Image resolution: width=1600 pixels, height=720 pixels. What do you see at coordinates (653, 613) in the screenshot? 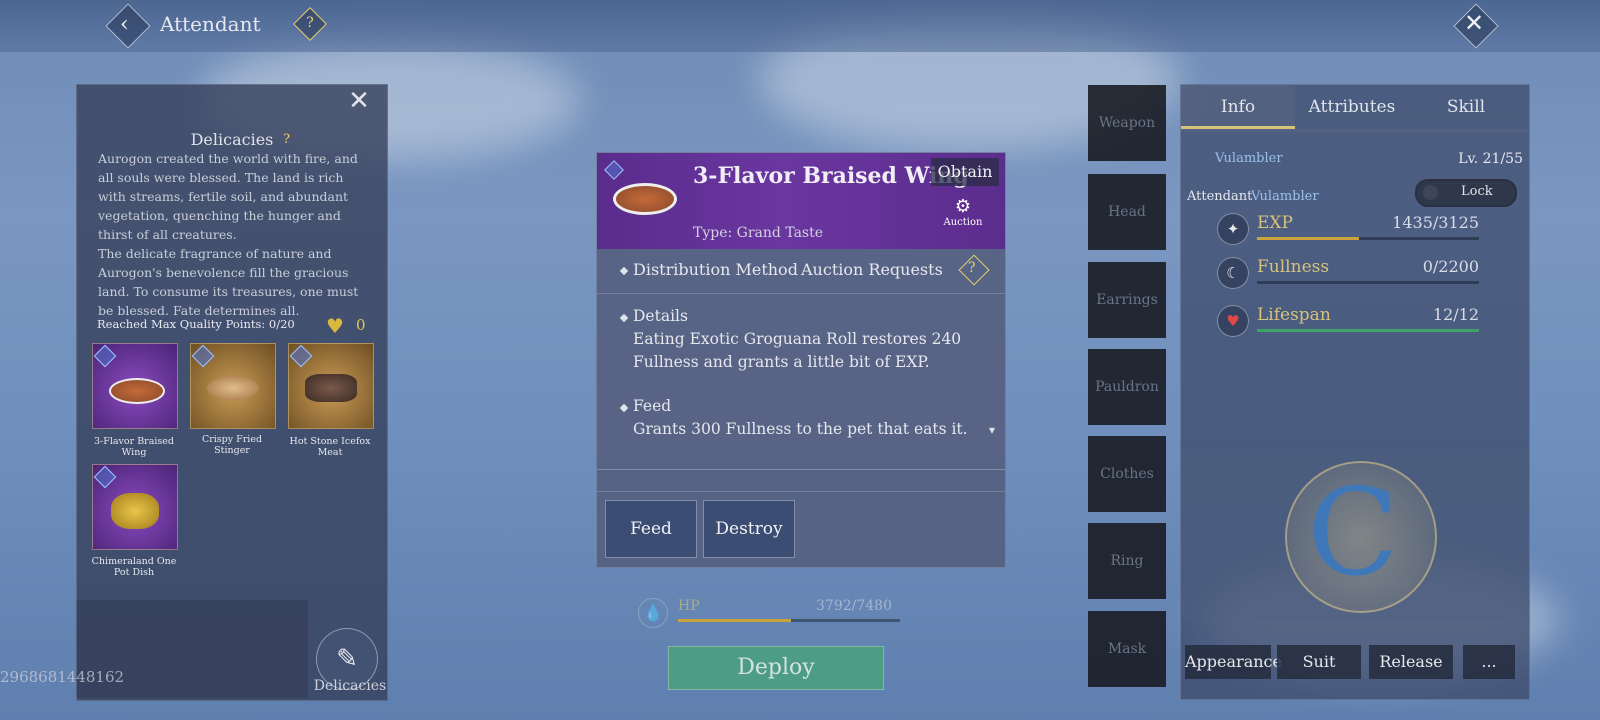
I see `hp-icon: 💧` at bounding box center [653, 613].